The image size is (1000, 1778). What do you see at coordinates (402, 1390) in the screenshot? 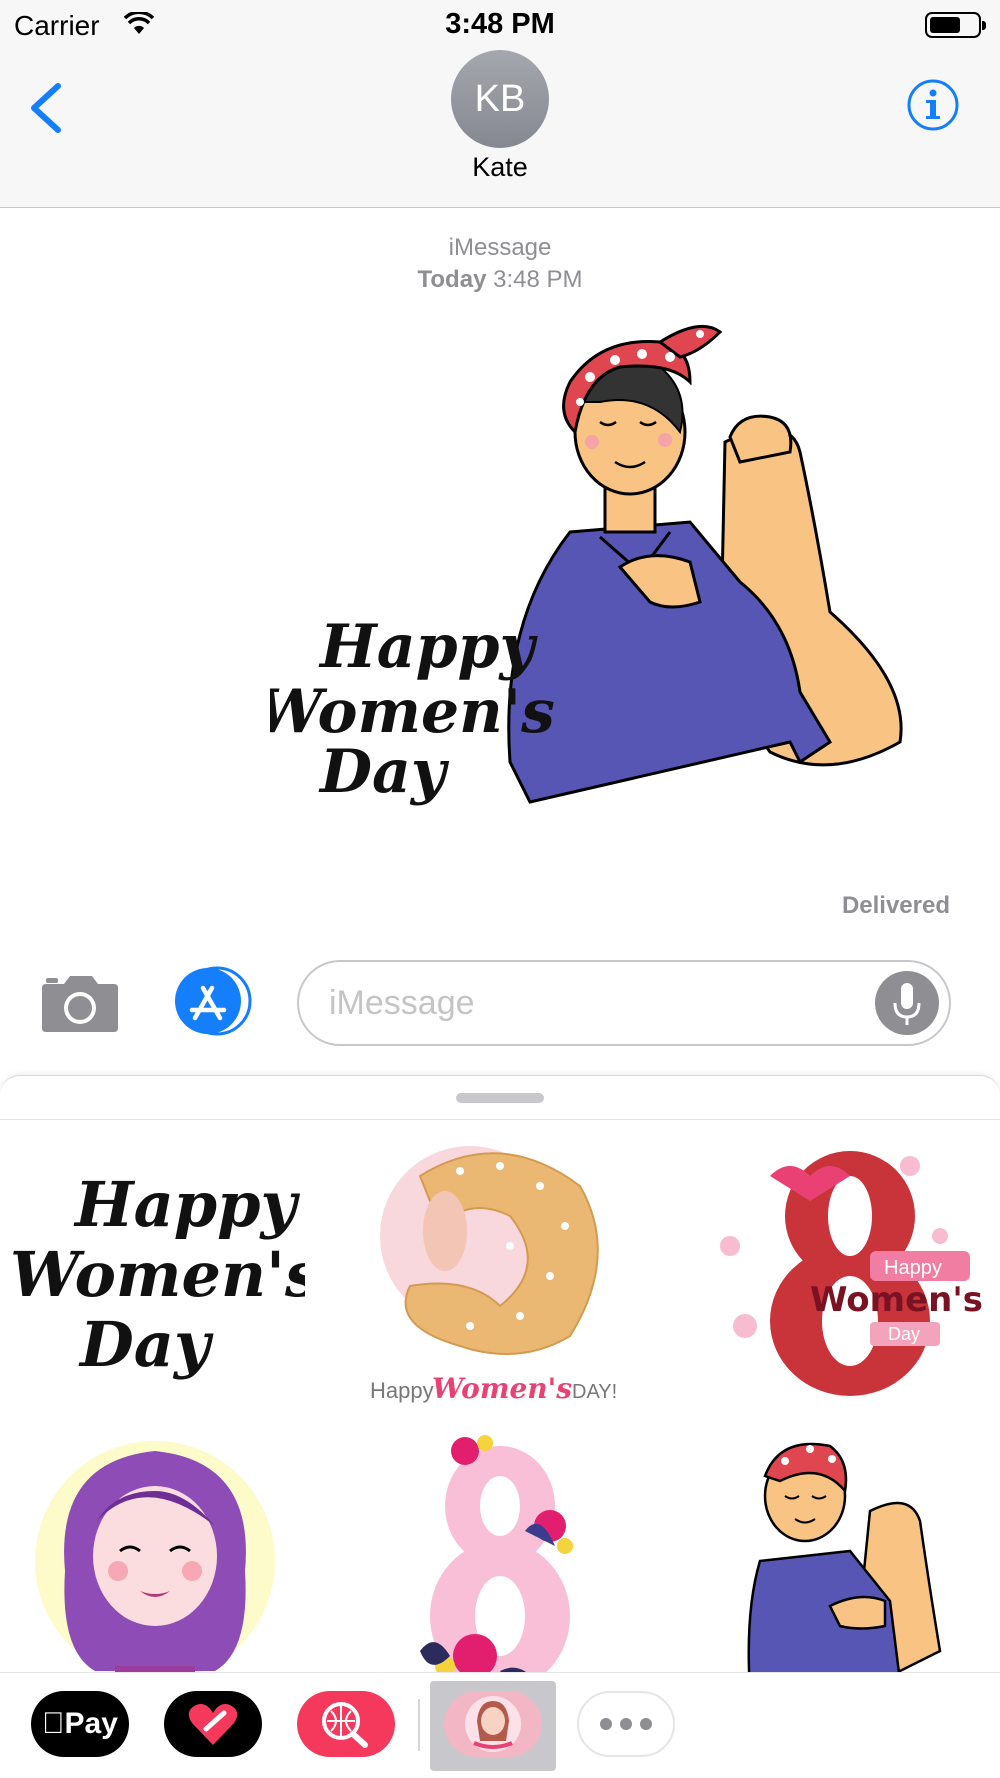
I see `sticker-2-line-1: Happy` at bounding box center [402, 1390].